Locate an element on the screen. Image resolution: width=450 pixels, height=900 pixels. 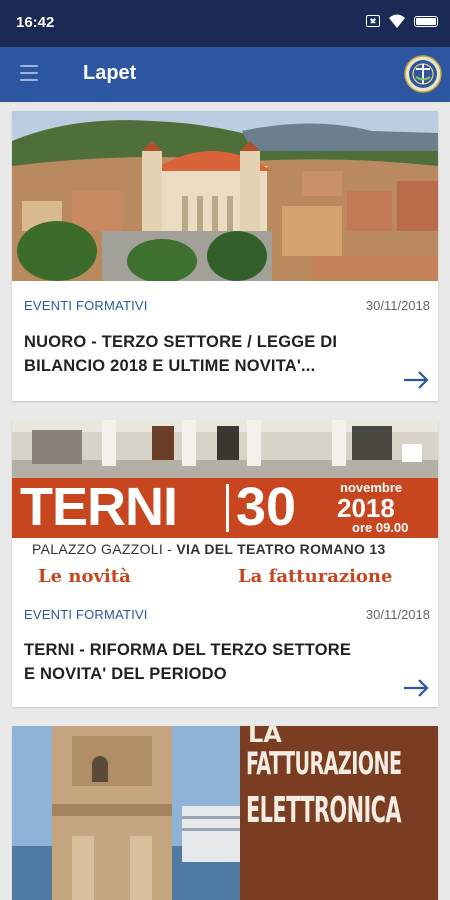
menu-icon is located at coordinates (29, 74).